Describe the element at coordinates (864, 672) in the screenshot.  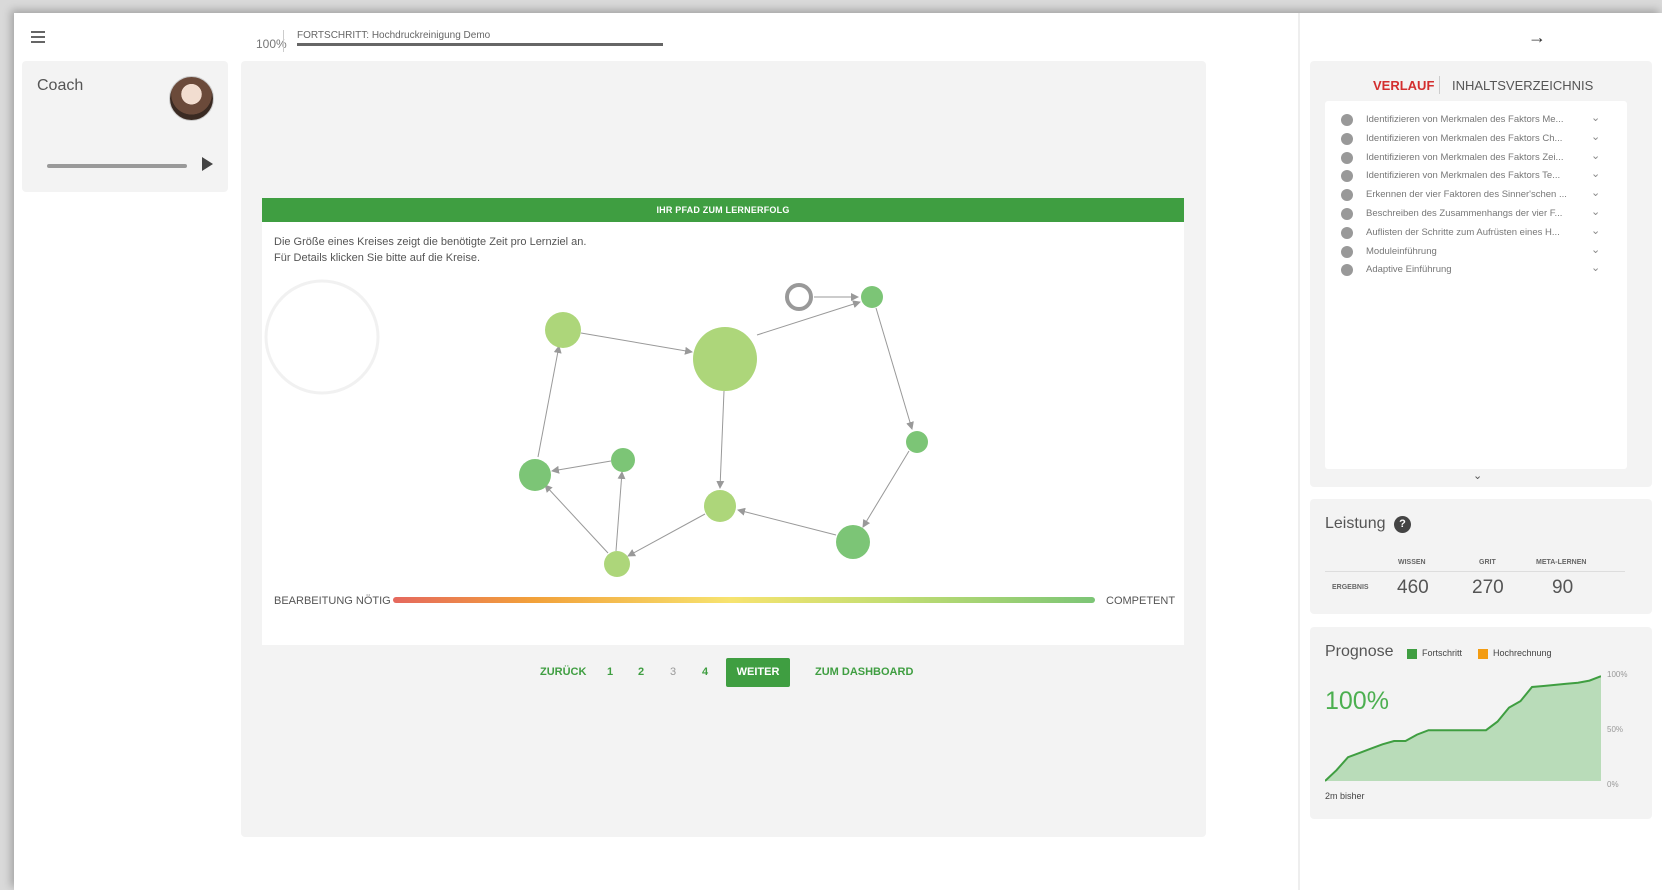
I see `dashboard-button: ZUM DASHBOARD` at that location.